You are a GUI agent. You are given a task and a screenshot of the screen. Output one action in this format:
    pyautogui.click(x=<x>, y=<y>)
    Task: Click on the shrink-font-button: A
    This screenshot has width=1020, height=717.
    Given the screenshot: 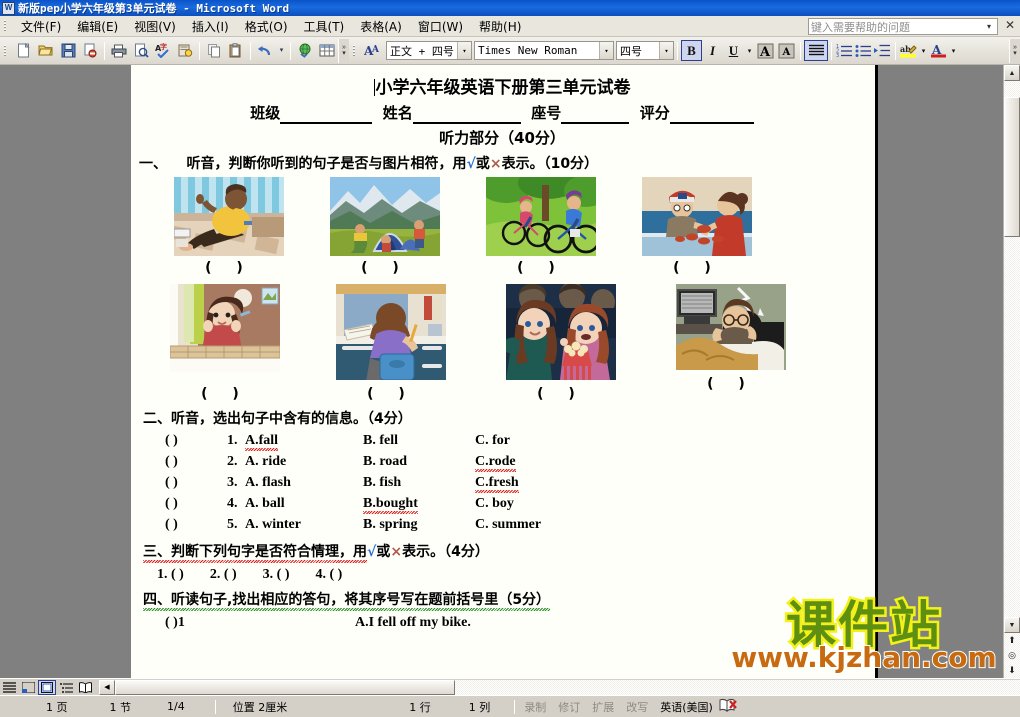 What is the action you would take?
    pyautogui.click(x=786, y=50)
    